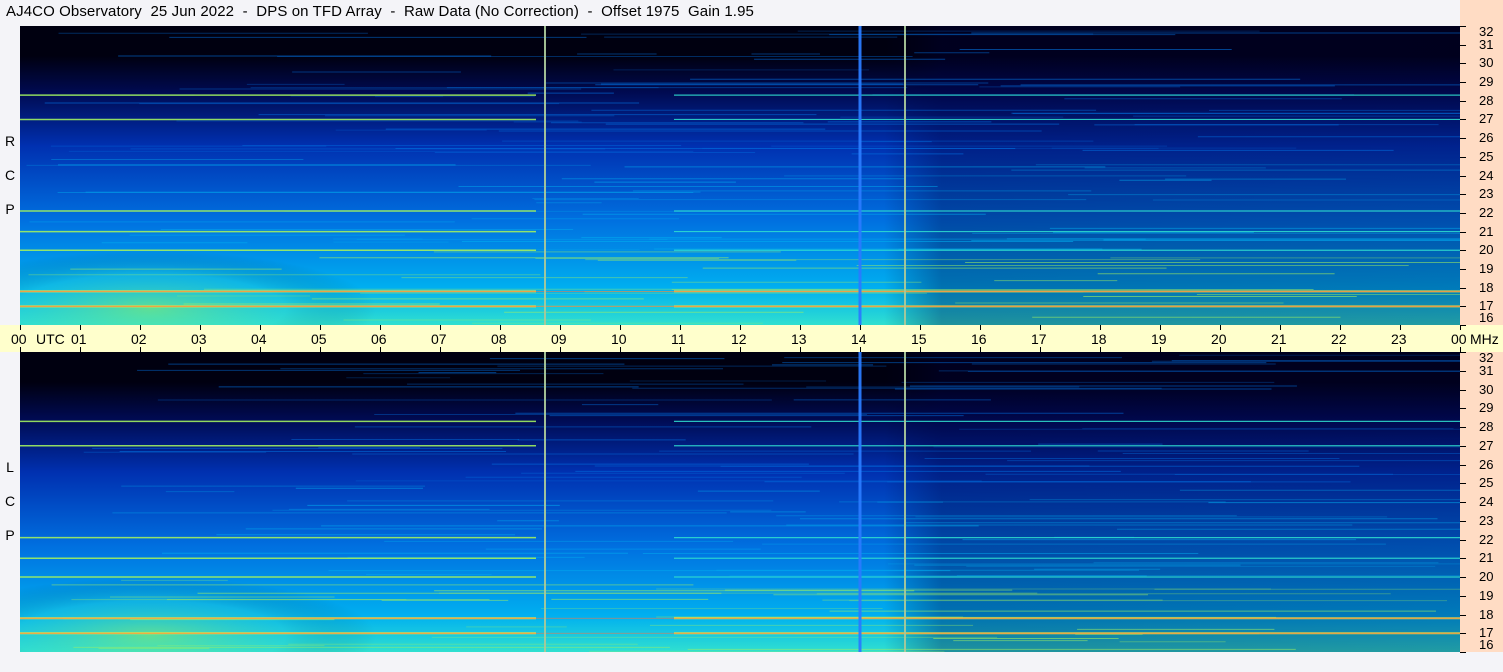  I want to click on lcp-label-l: L, so click(10, 467).